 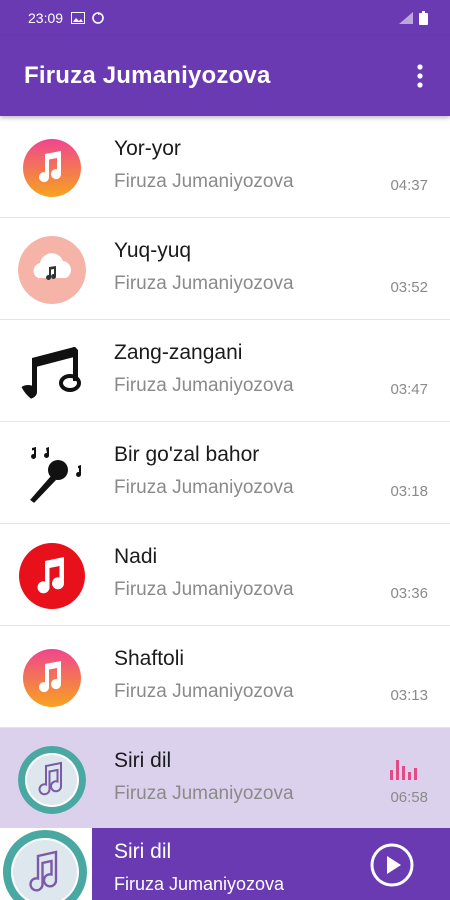 I want to click on sync-icon, so click(x=98, y=18).